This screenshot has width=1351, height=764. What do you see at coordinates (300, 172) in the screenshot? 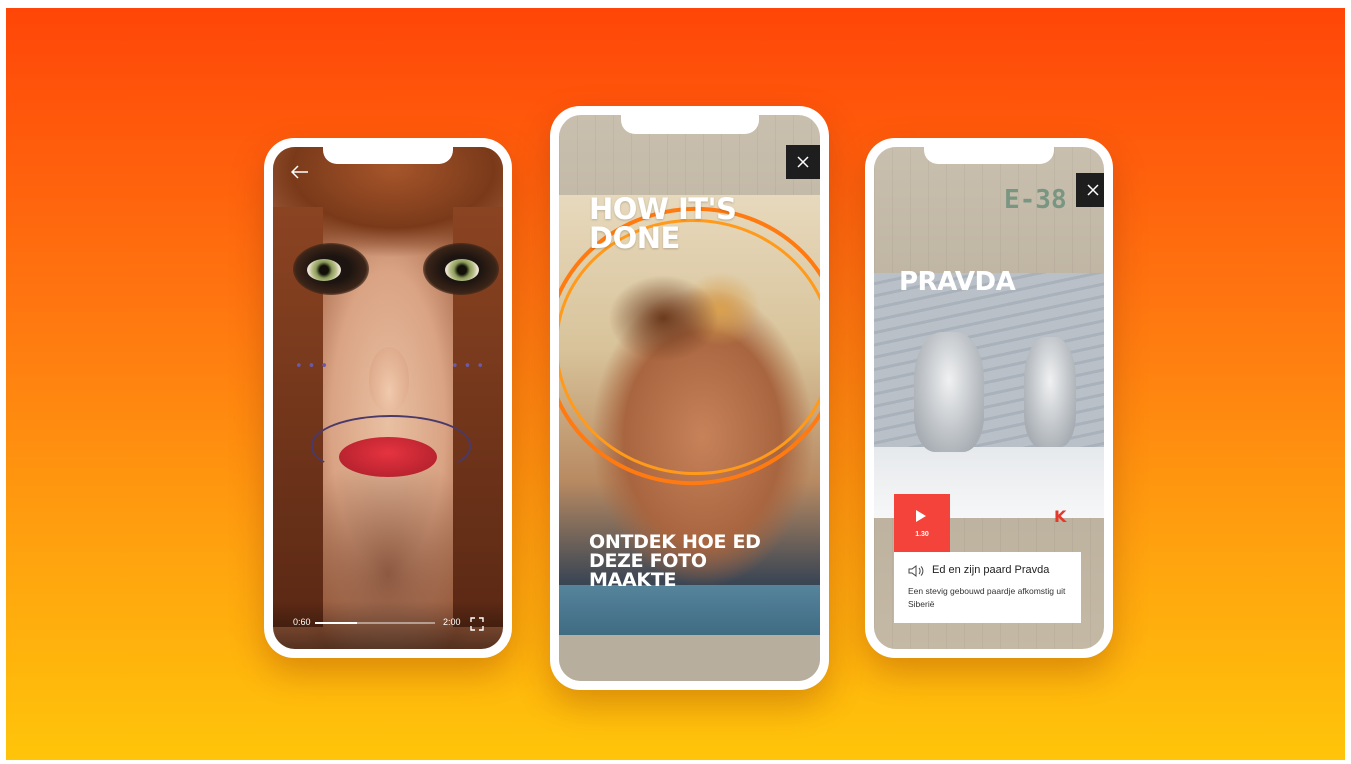
I see `arrow-left-icon` at bounding box center [300, 172].